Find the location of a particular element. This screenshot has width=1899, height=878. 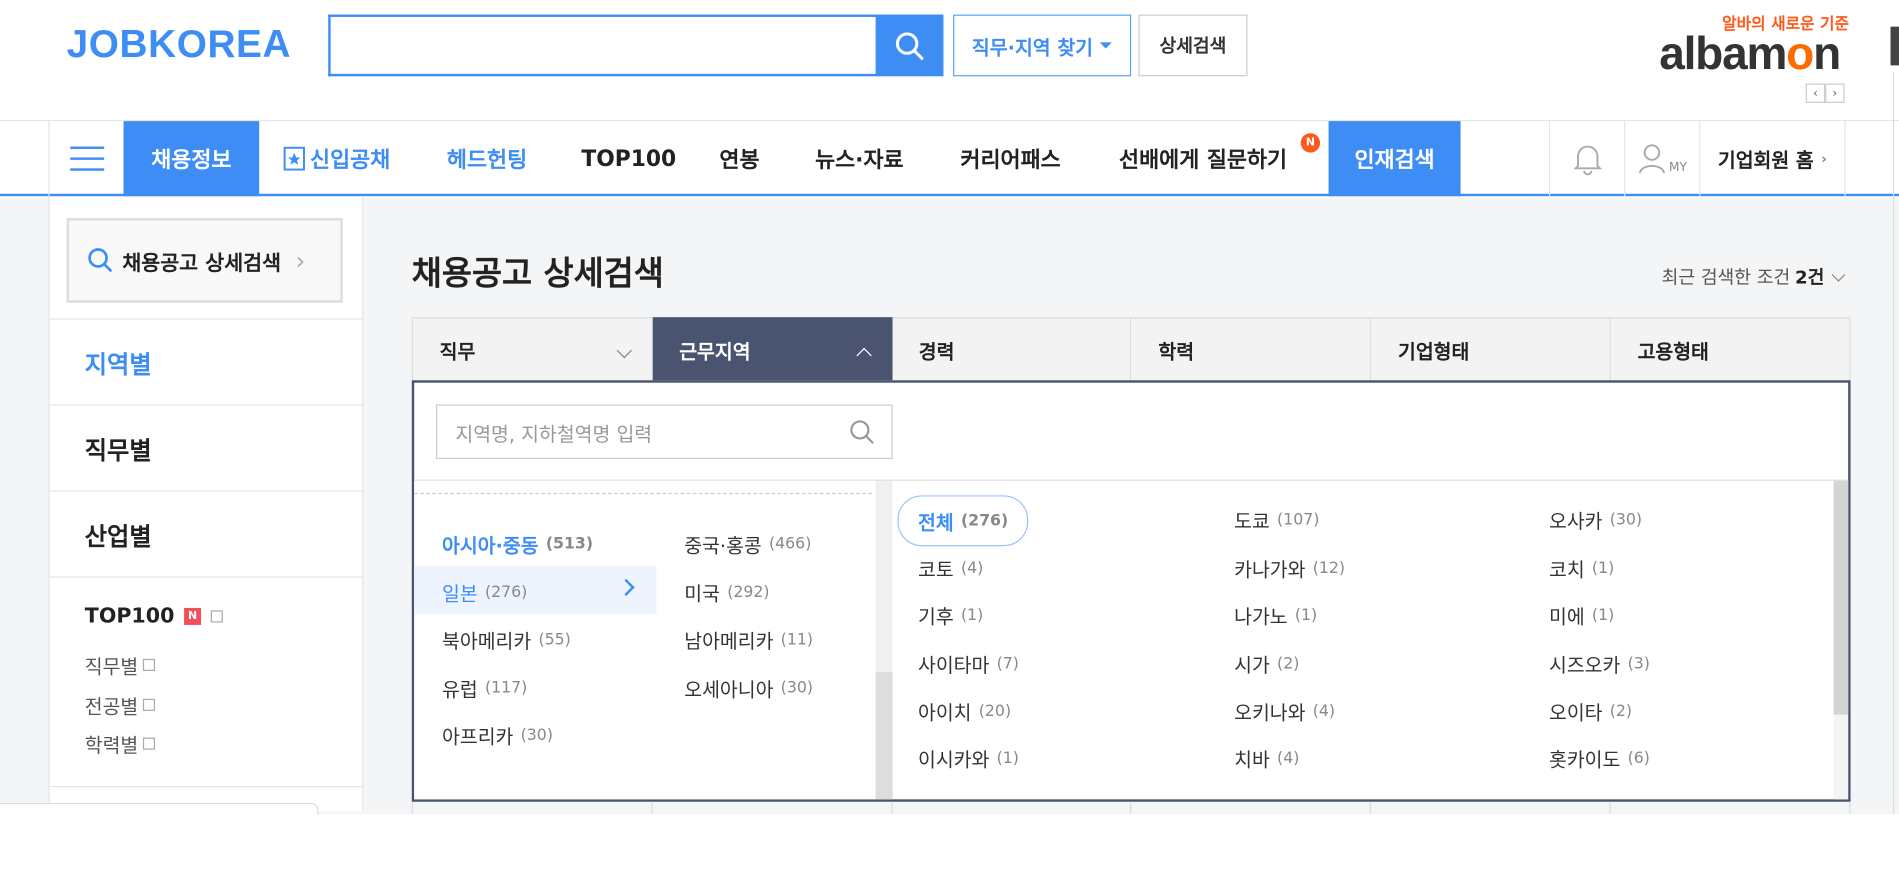

city-item: 기후 (1) is located at coordinates (950, 615).